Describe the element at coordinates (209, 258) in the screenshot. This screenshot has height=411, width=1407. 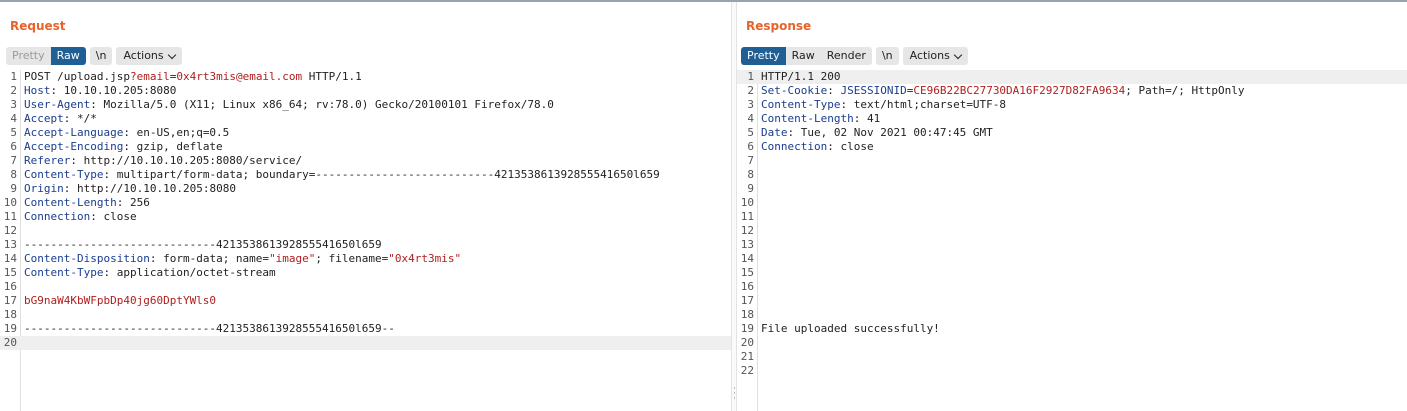
I see `code-token: : form-data; name=` at that location.